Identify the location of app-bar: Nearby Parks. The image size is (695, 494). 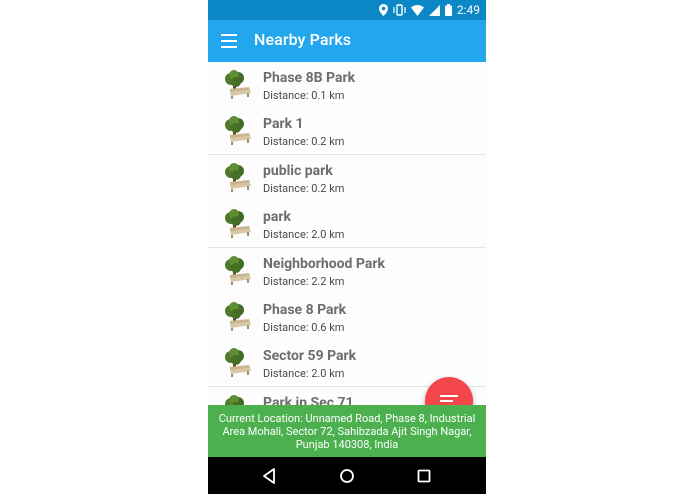
(347, 41).